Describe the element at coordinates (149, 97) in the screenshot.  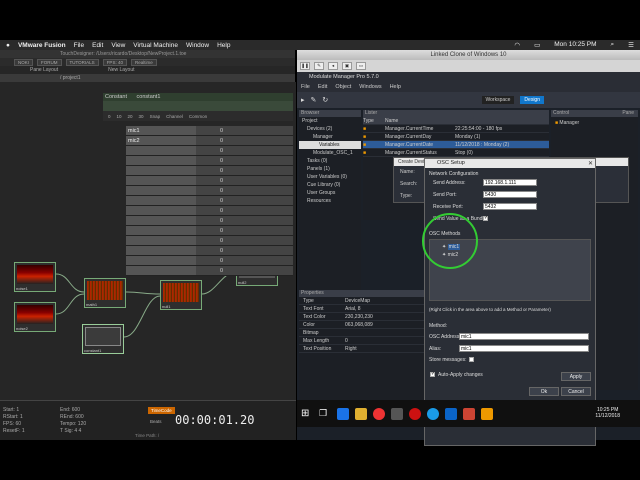
I see `param-op-name: constant1` at that location.